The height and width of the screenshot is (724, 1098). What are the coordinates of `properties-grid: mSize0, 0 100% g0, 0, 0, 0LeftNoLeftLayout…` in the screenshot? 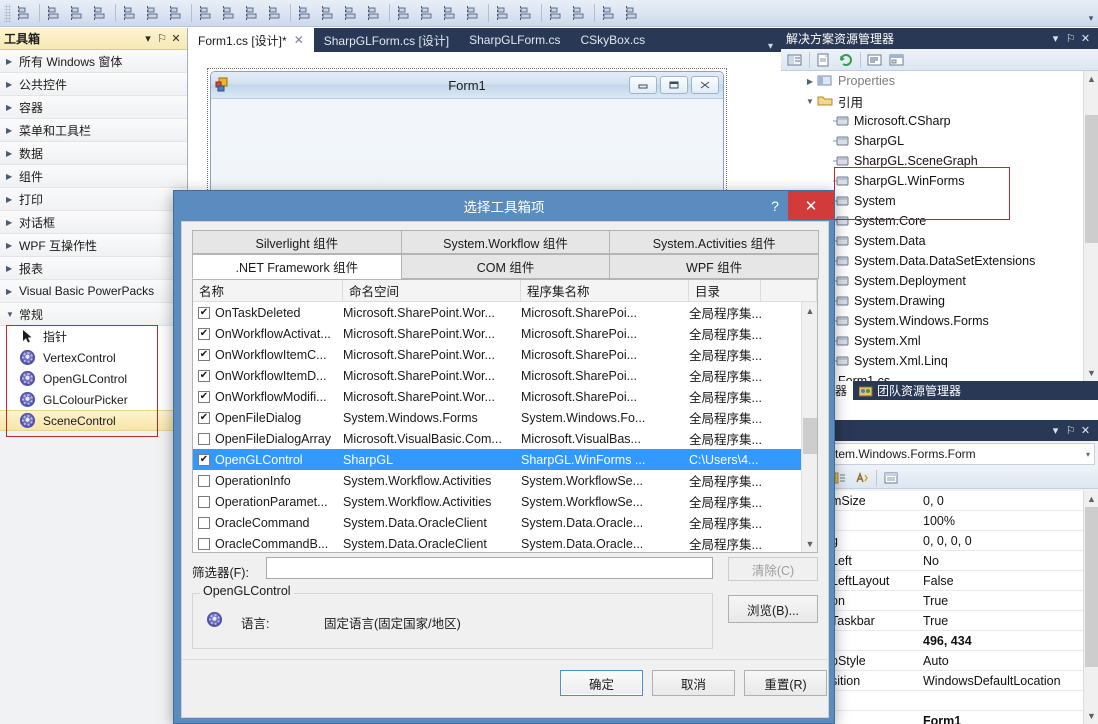 It's located at (962, 607).